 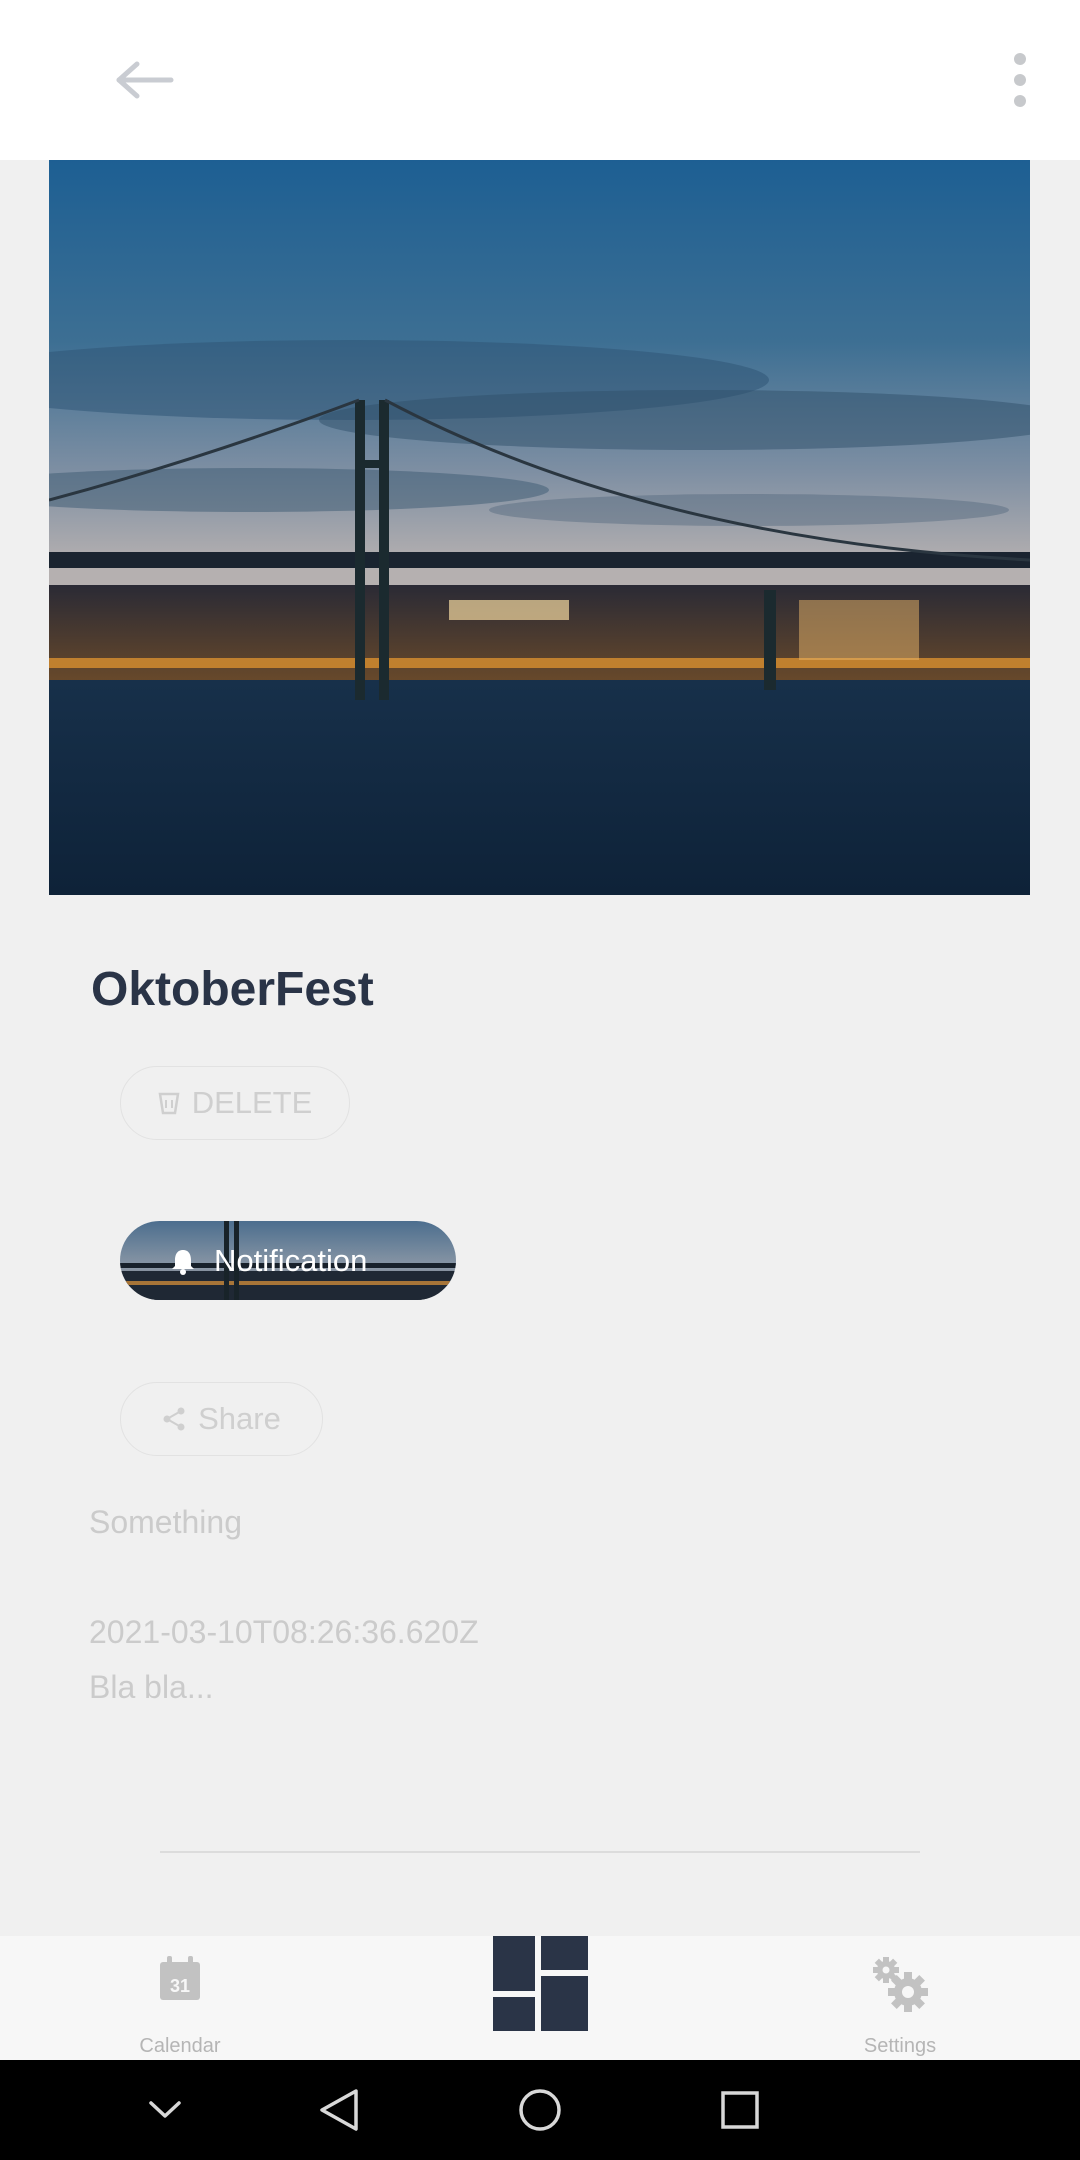 What do you see at coordinates (169, 1103) in the screenshot?
I see `trash-icon` at bounding box center [169, 1103].